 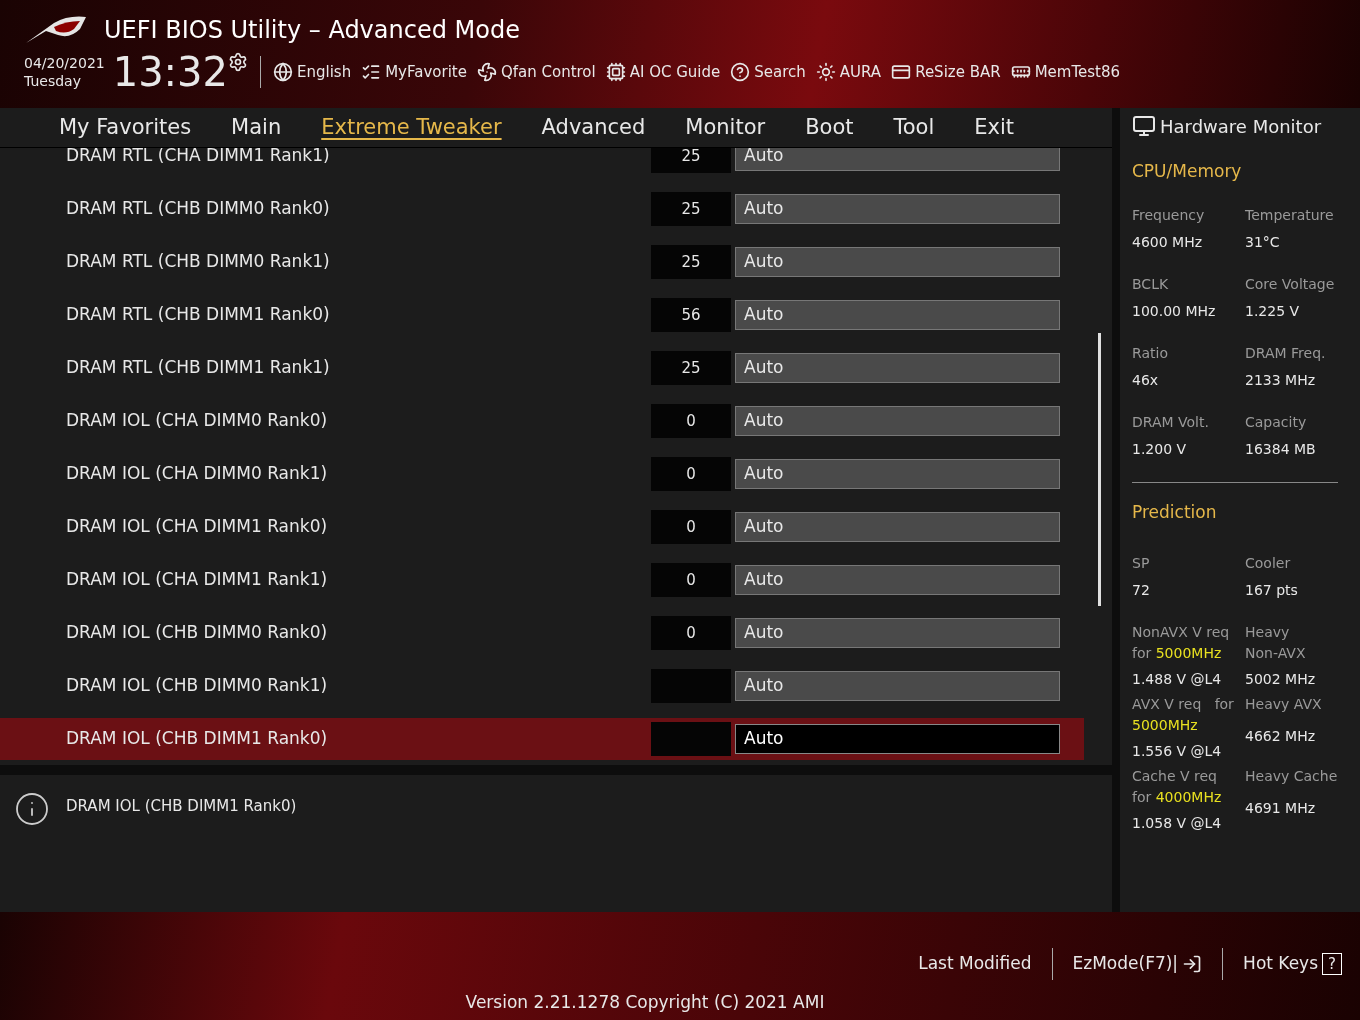 I want to click on chip-icon, so click(x=615, y=72).